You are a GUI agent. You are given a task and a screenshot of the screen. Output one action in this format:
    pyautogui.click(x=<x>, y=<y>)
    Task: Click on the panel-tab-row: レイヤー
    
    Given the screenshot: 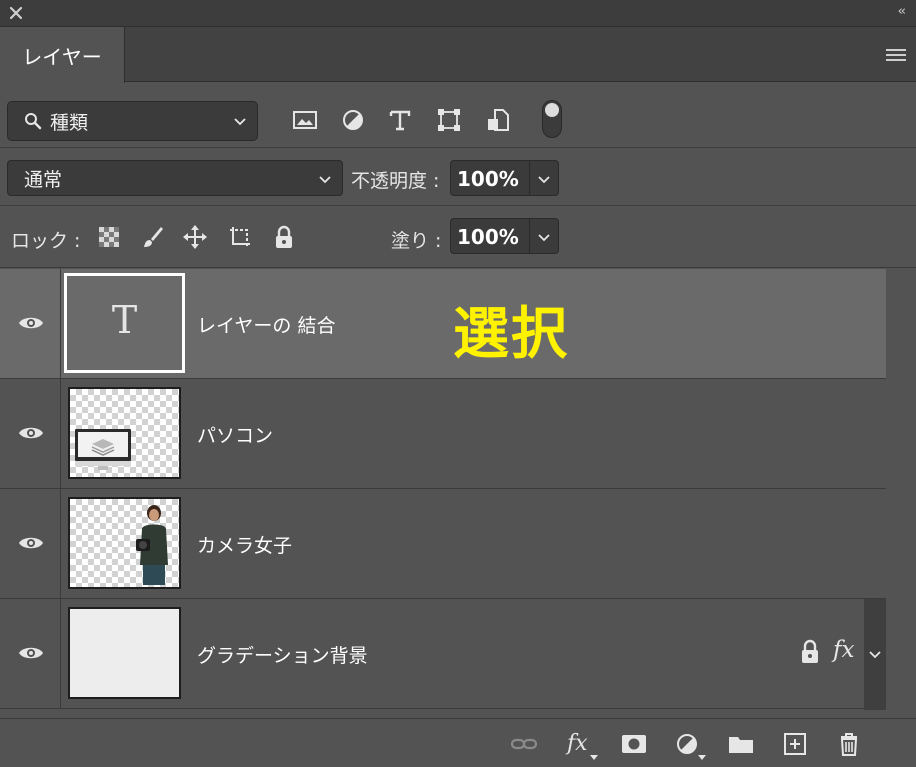 What is the action you would take?
    pyautogui.click(x=458, y=55)
    